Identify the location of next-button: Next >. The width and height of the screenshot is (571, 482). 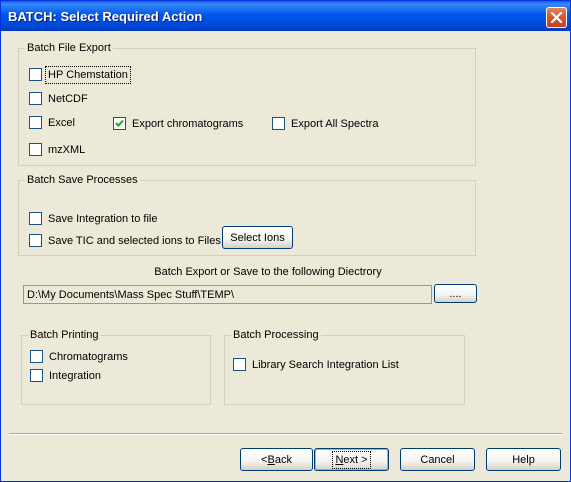
(351, 459).